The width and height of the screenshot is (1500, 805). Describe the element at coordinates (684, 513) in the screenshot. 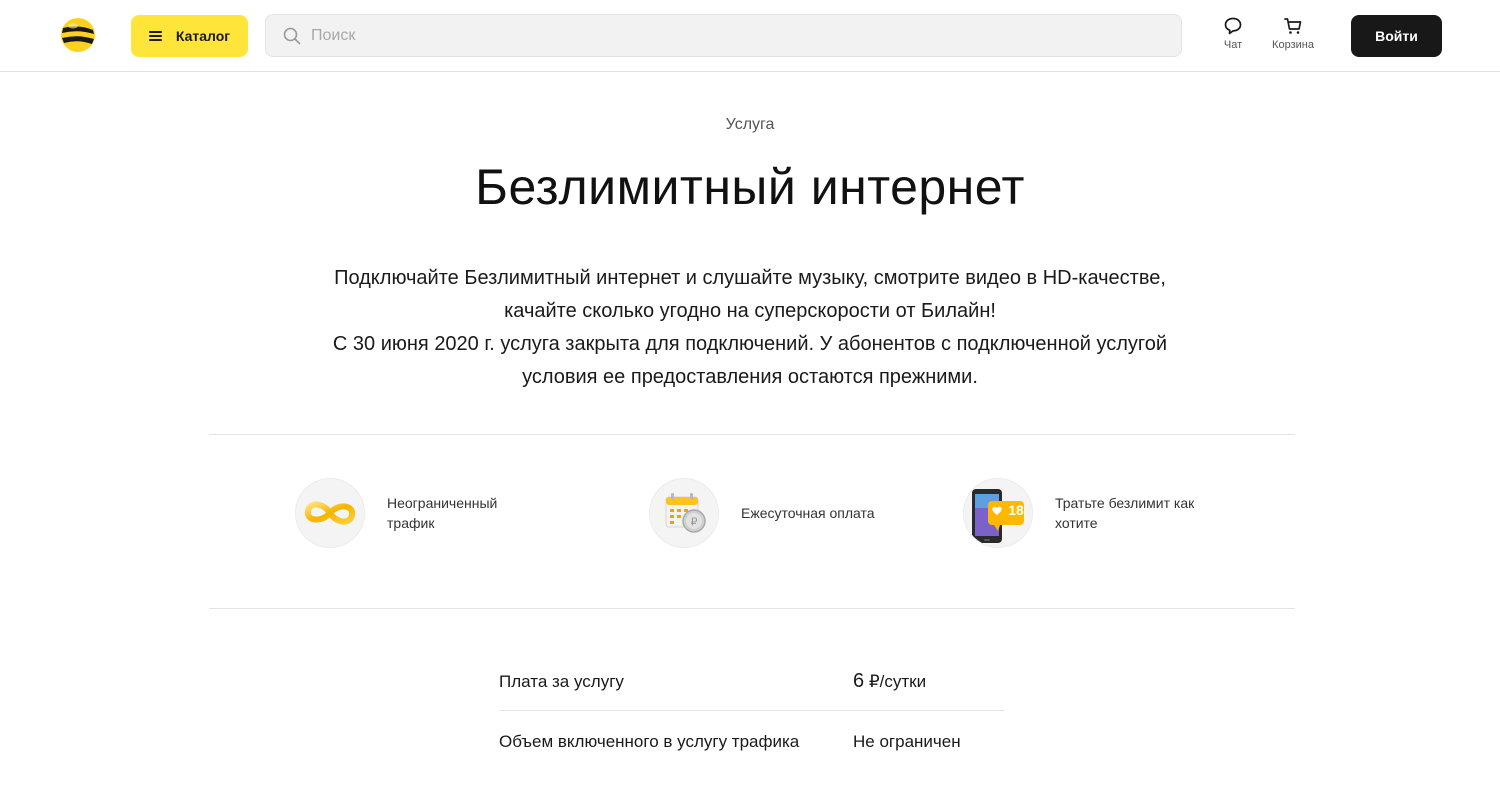

I see `calendar-coin-icon: ₽` at that location.